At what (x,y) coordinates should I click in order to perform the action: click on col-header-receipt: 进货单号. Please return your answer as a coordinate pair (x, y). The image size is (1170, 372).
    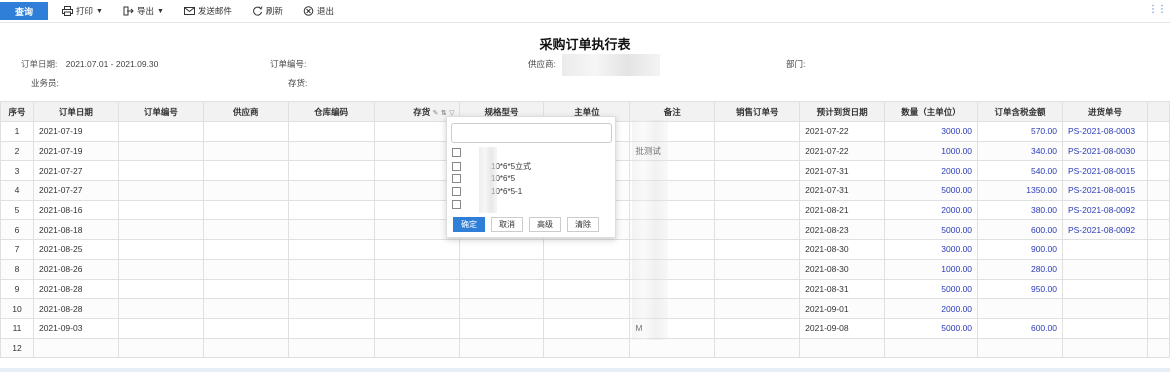
    Looking at the image, I should click on (1104, 111).